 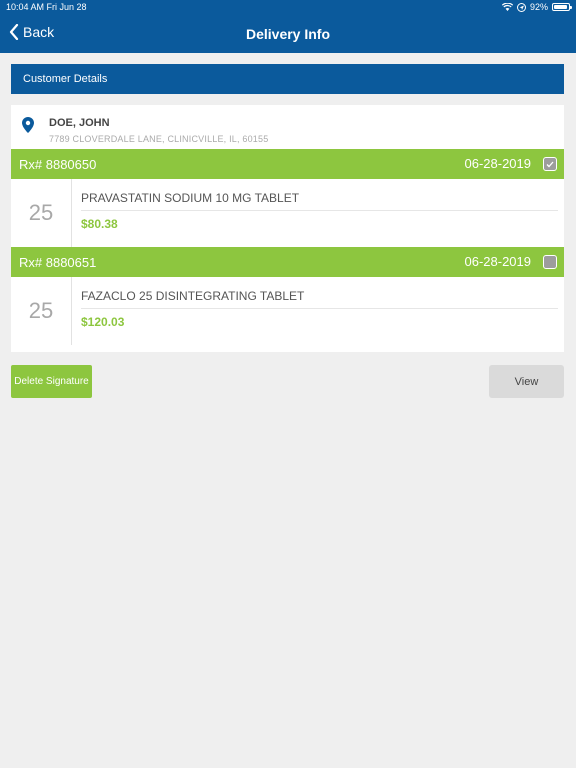 What do you see at coordinates (193, 296) in the screenshot?
I see `drug-name: FAZACLO 25 DISINTEGRATING TABLET` at bounding box center [193, 296].